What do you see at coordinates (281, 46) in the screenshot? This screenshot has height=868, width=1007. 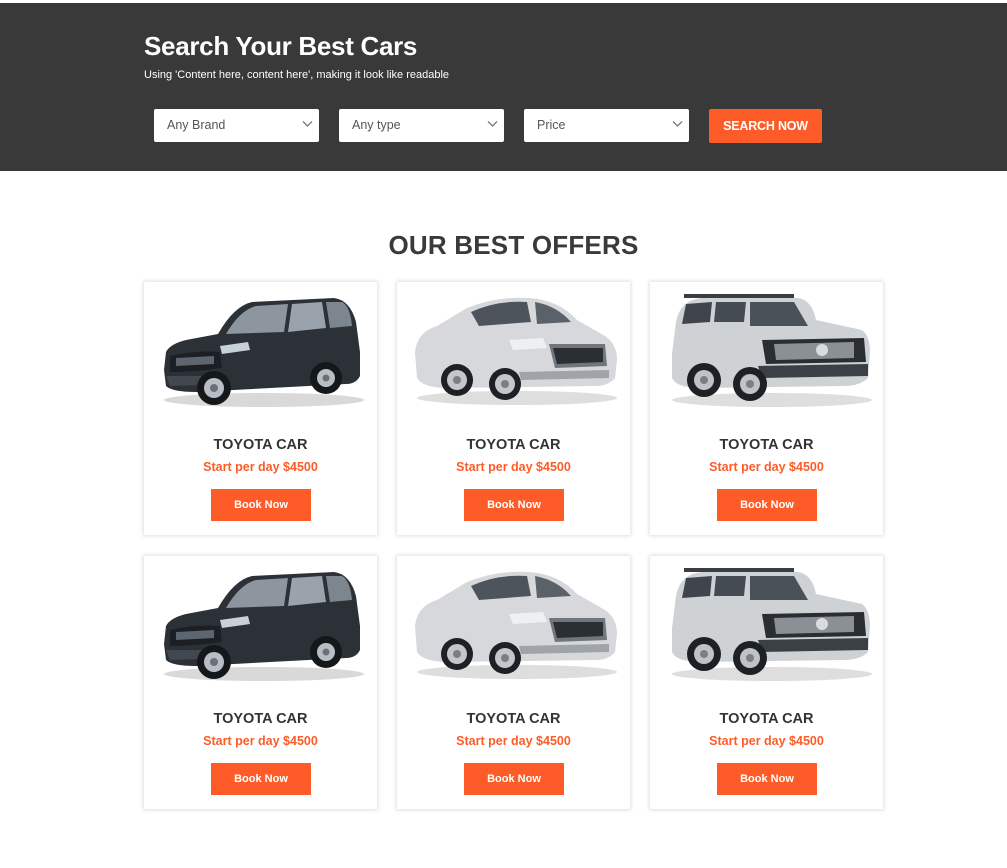 I see `search-title: Search Your Best Cars` at bounding box center [281, 46].